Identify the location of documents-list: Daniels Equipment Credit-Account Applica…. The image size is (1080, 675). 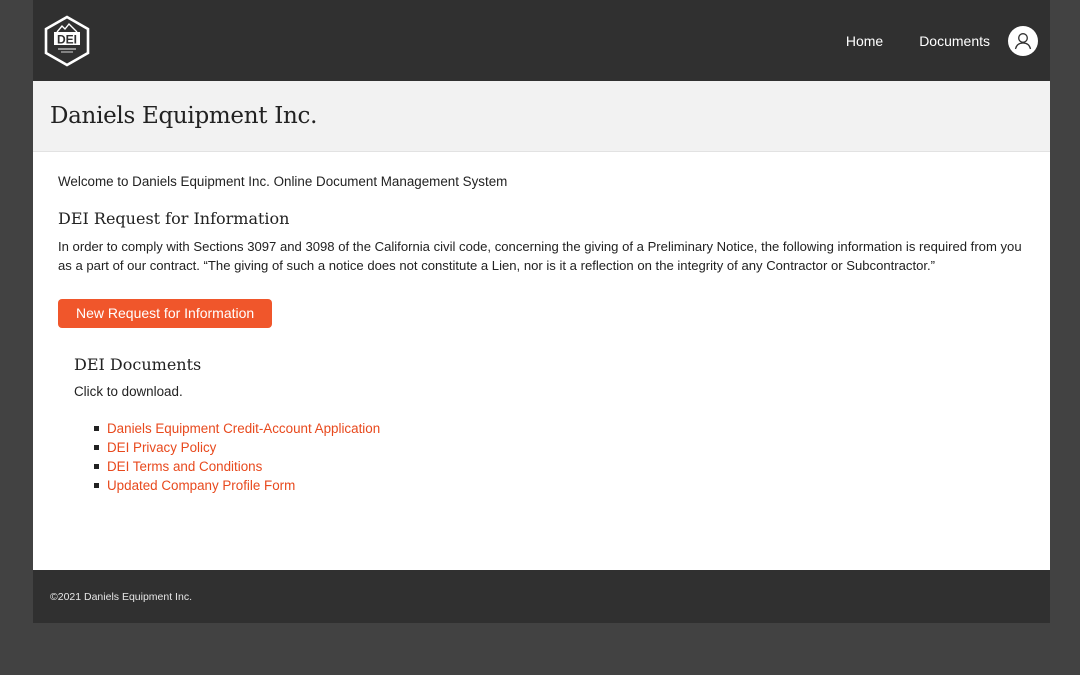
(549, 457).